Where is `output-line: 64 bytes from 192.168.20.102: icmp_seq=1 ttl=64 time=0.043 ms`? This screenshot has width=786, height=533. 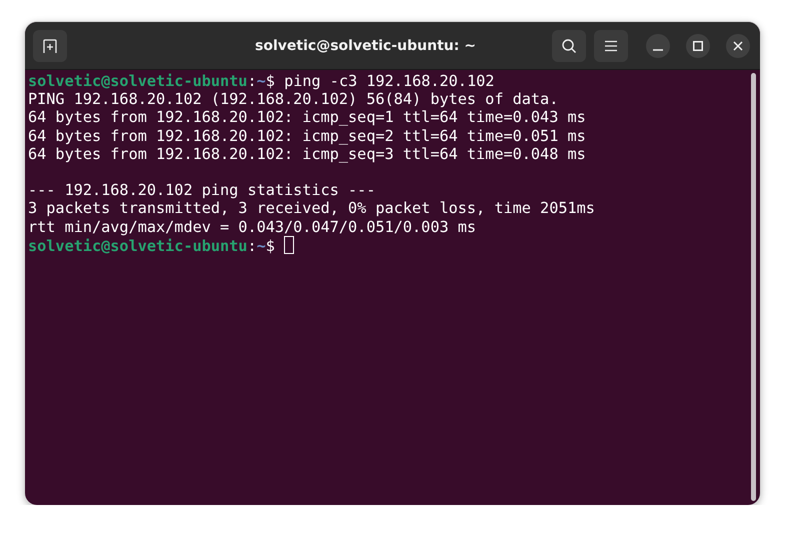 output-line: 64 bytes from 192.168.20.102: icmp_seq=1 ttl=64 time=0.043 ms is located at coordinates (307, 117).